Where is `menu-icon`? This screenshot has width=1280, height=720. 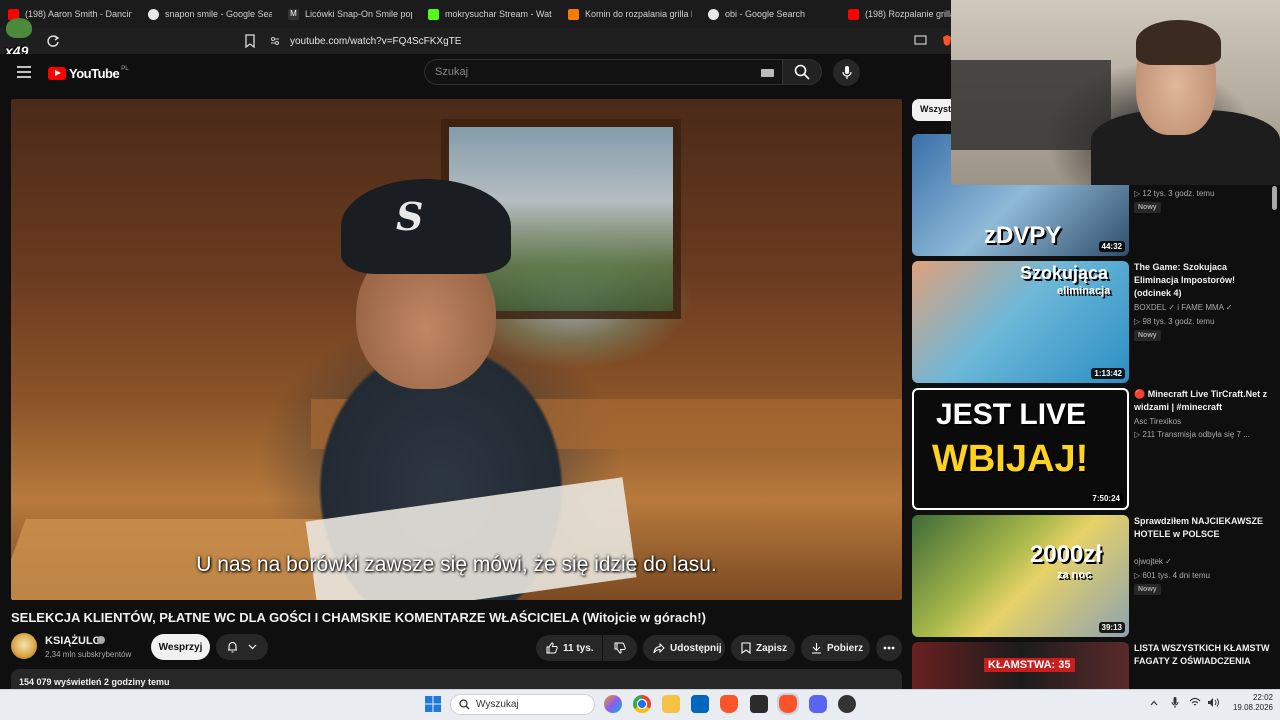 menu-icon is located at coordinates (24, 72).